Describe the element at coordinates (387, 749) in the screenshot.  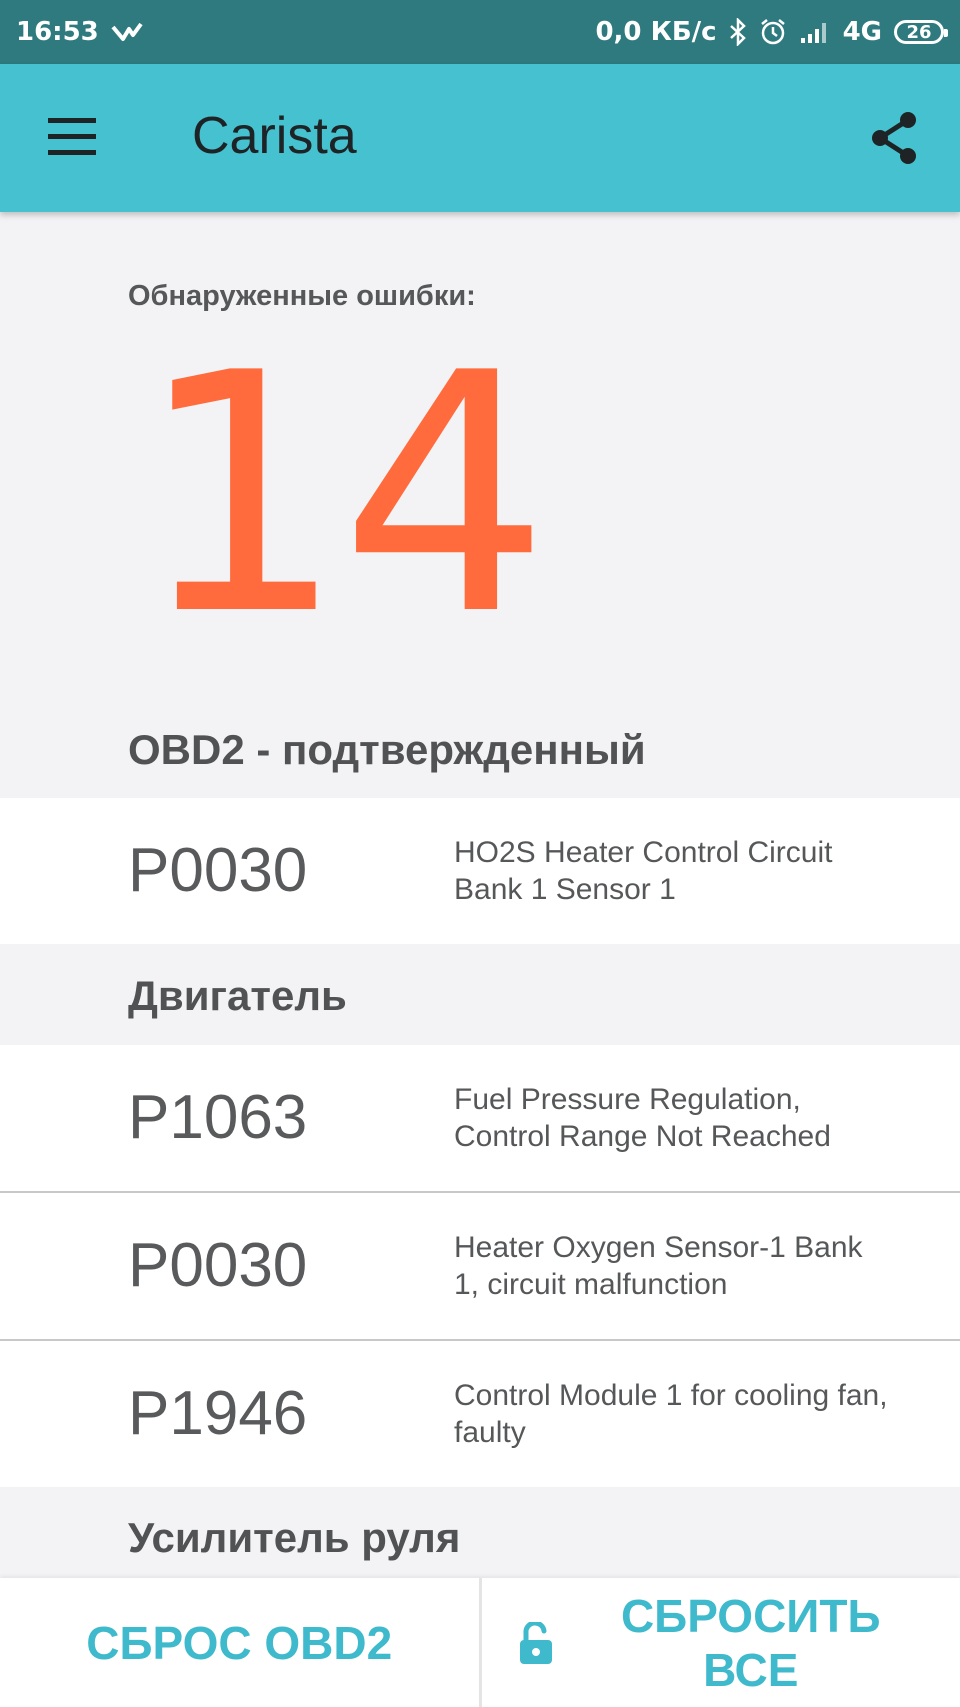
I see `section-obd2-confirmed: OBD2 - подтвержденный` at that location.